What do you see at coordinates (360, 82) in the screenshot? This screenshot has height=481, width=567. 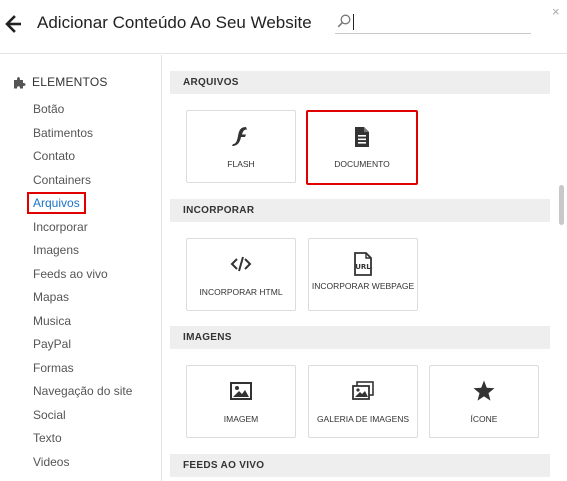 I see `section-header-arquivos: ARQUIVOS` at bounding box center [360, 82].